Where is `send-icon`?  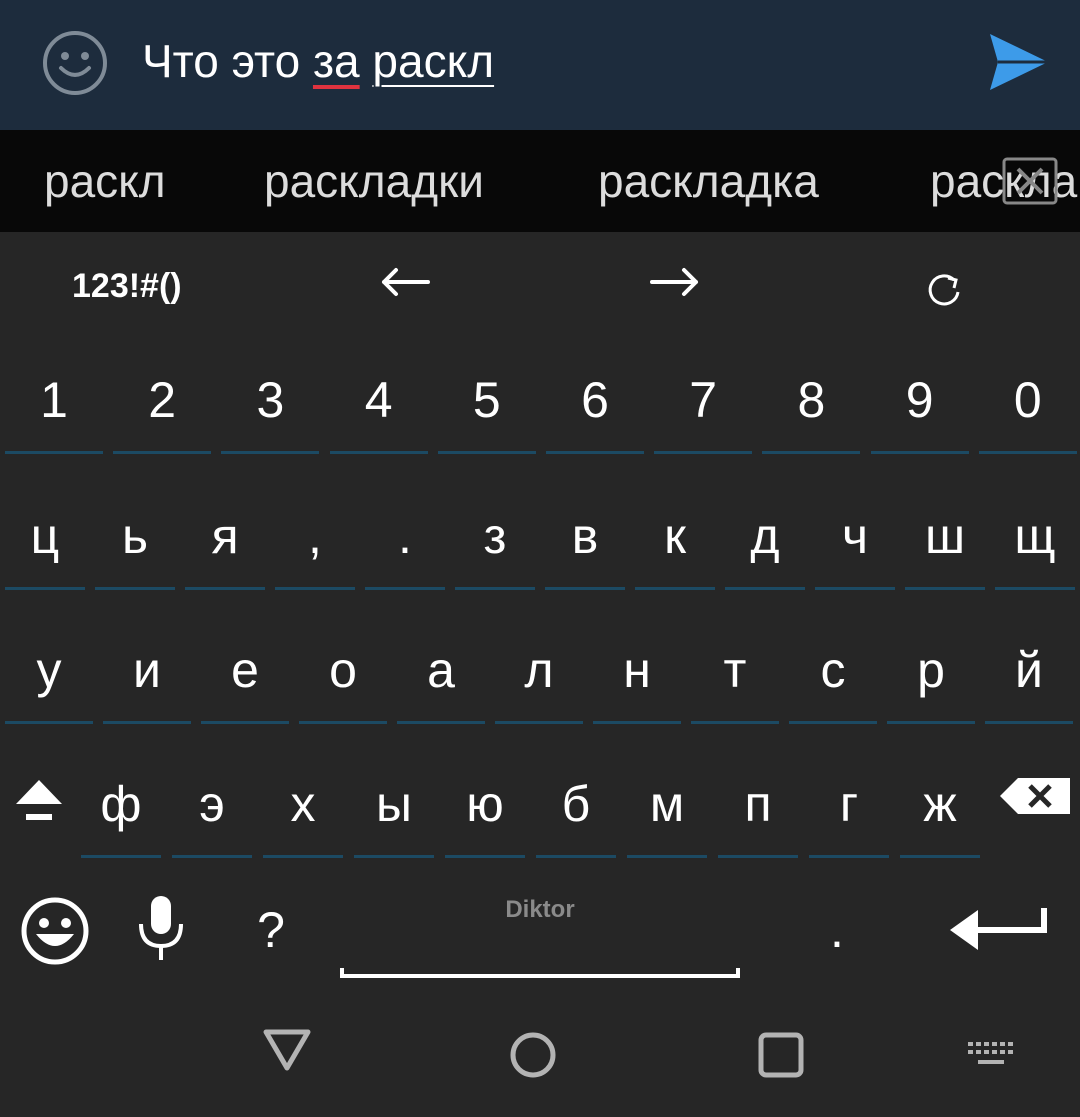 send-icon is located at coordinates (1019, 62).